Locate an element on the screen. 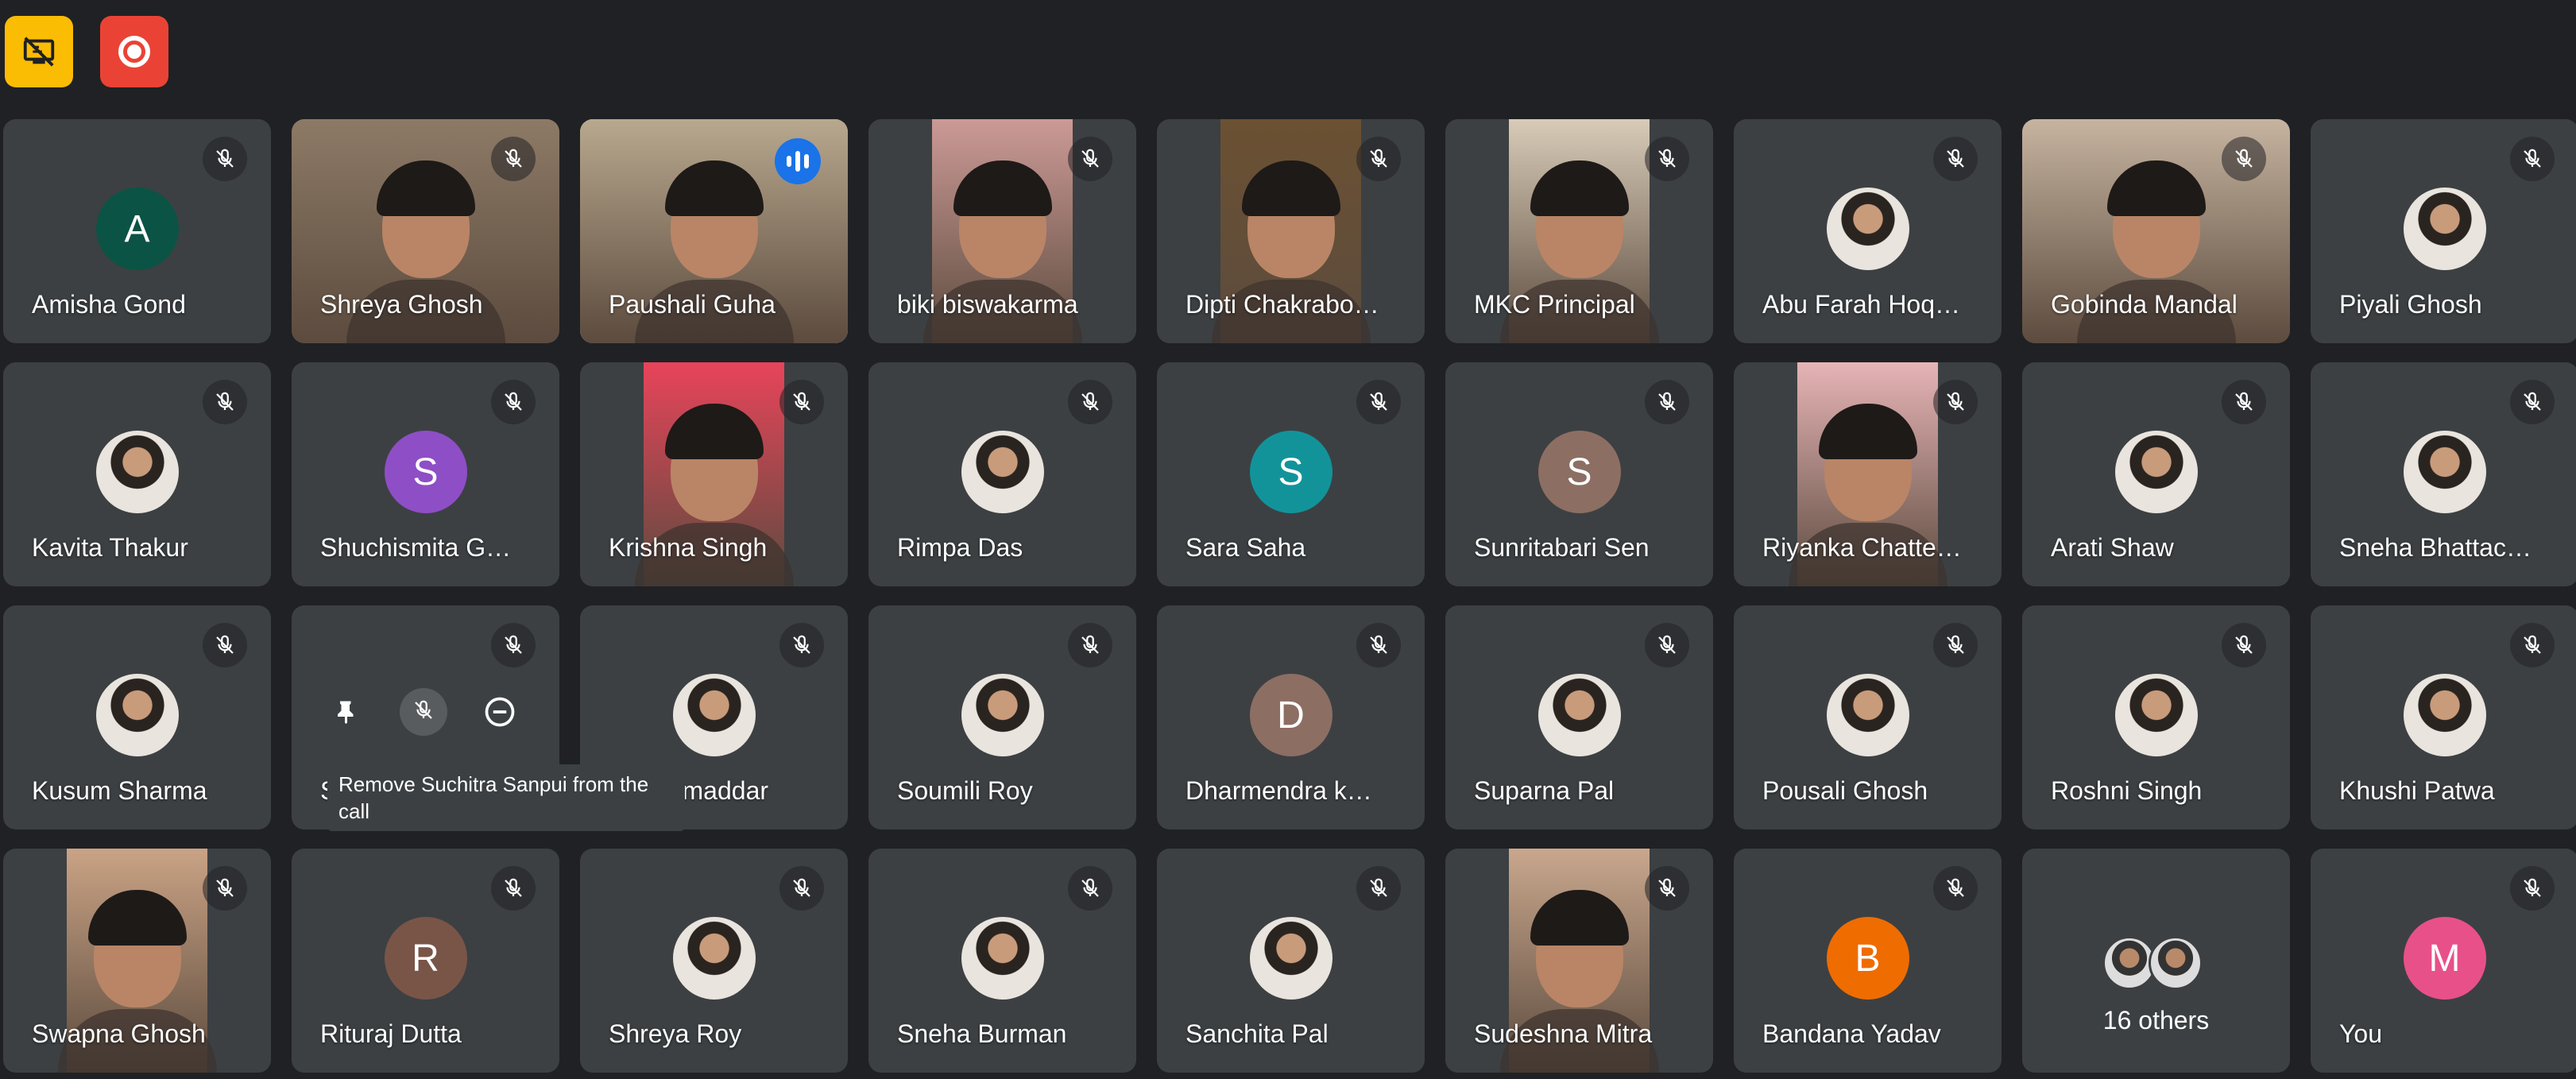 The image size is (2576, 1079). avatar: B is located at coordinates (1867, 958).